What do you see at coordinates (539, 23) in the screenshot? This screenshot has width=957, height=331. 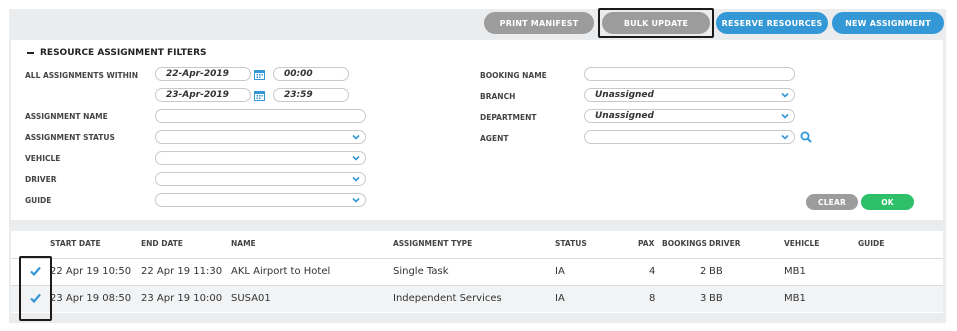 I see `print-manifest-button: PRINT MANIFEST` at bounding box center [539, 23].